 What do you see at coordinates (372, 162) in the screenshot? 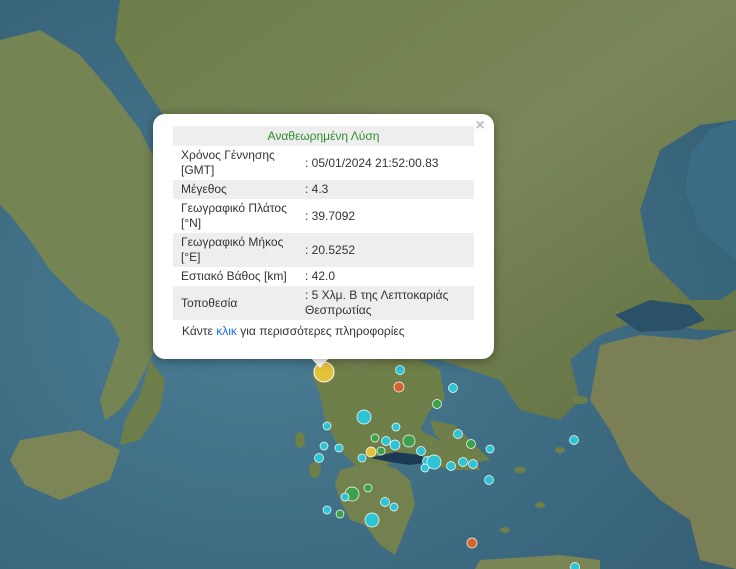
I see `origin-time-value: : 05/01/2024 21:52:00.83` at bounding box center [372, 162].